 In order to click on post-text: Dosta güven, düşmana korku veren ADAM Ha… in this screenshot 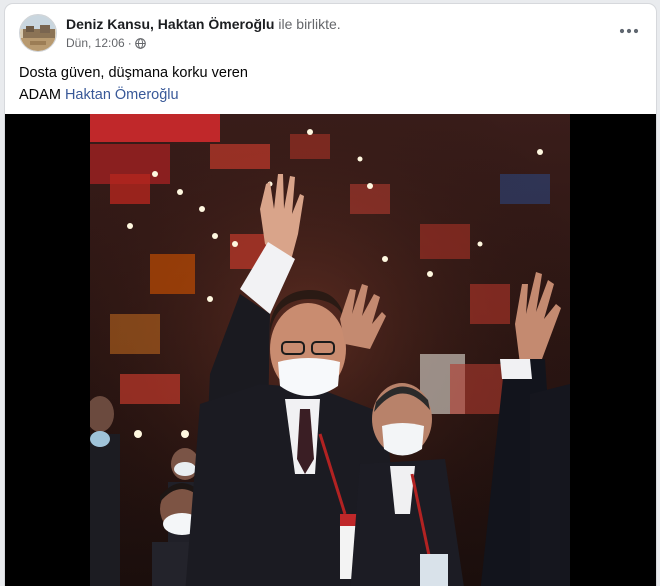, I will do `click(133, 84)`.